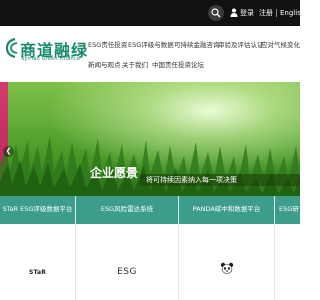 This screenshot has width=320, height=300. I want to click on brand-logo-icon, so click(12, 48).